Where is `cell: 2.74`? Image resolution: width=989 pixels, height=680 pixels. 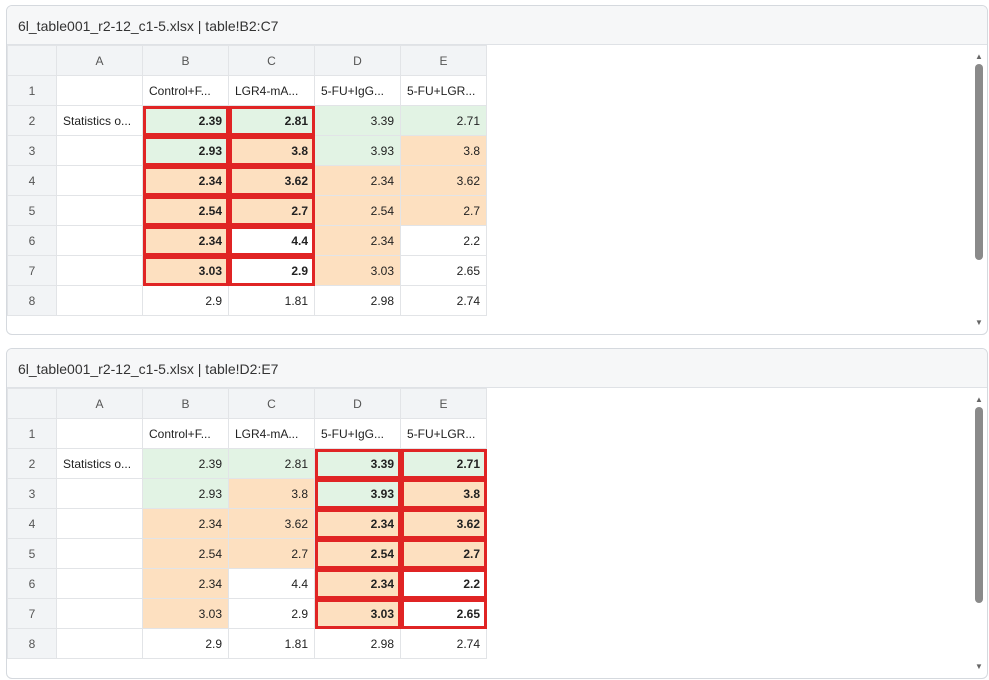
cell: 2.74 is located at coordinates (443, 300).